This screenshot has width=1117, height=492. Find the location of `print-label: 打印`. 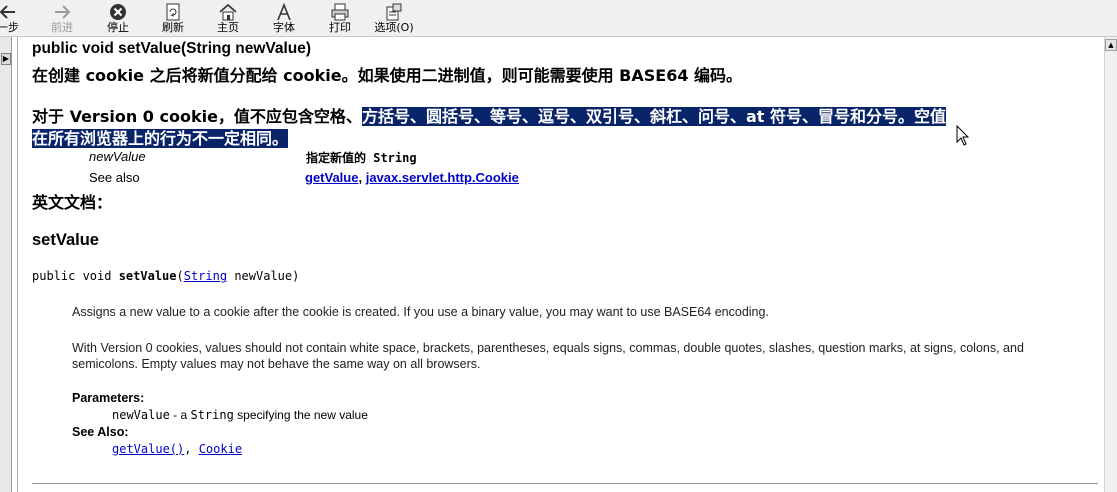

print-label: 打印 is located at coordinates (340, 27).